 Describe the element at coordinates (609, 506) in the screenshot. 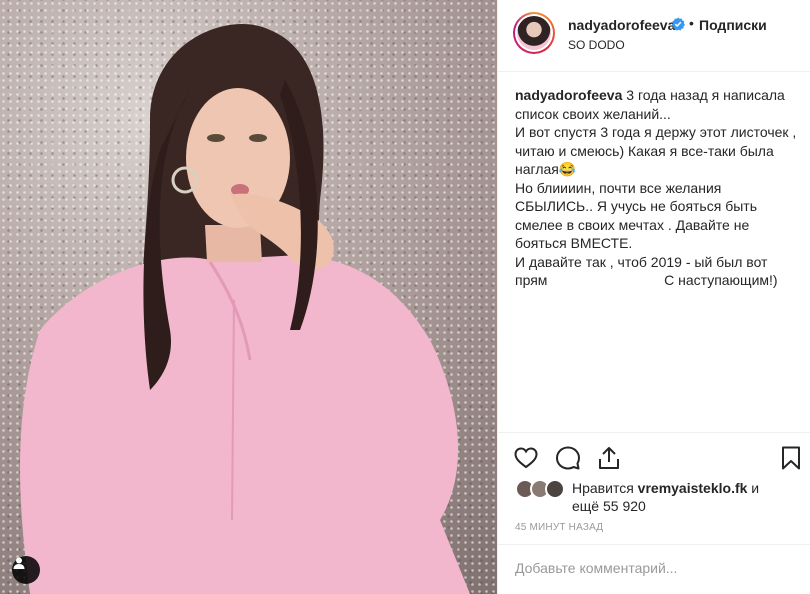

I see `likes-count-button: ещё 55 920` at that location.